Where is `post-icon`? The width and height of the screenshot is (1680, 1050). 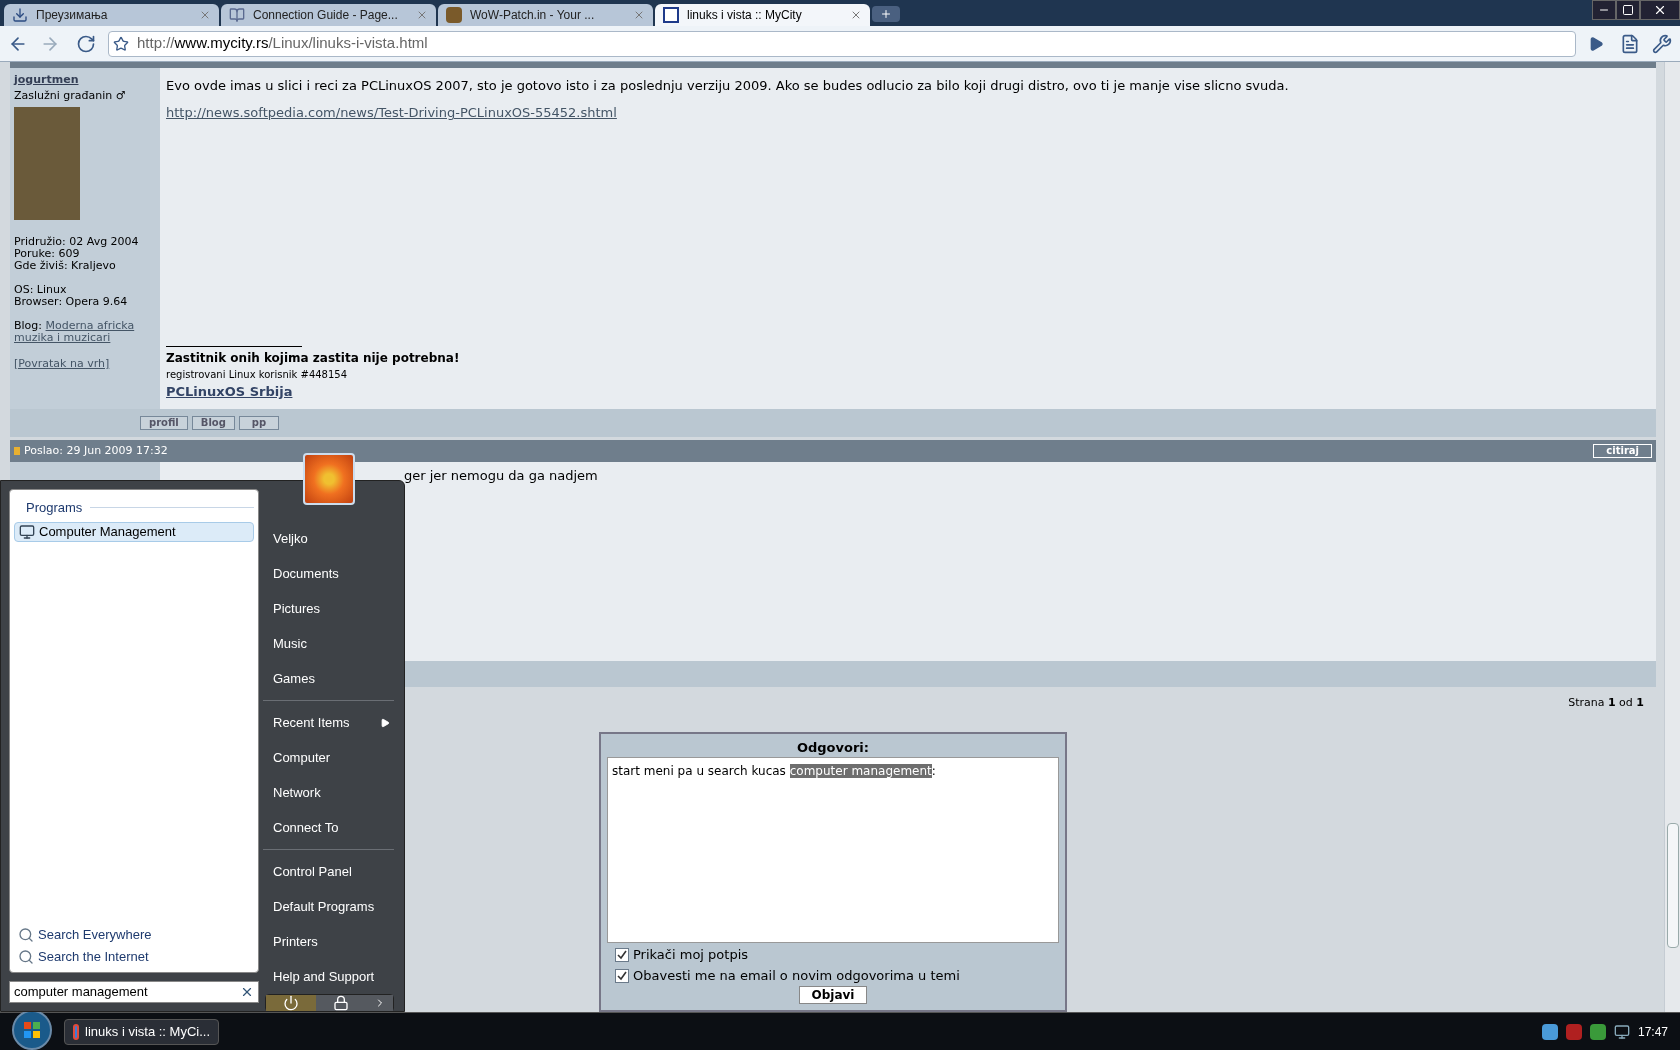 post-icon is located at coordinates (17, 451).